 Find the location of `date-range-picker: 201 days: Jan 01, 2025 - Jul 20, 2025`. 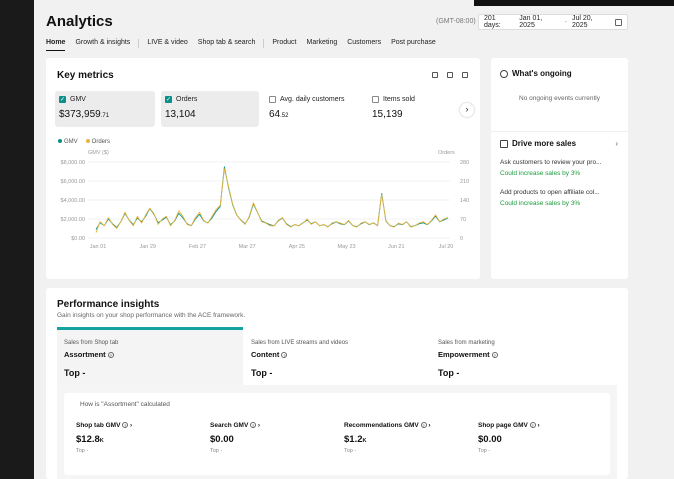

date-range-picker: 201 days: Jan 01, 2025 - Jul 20, 2025 is located at coordinates (553, 22).